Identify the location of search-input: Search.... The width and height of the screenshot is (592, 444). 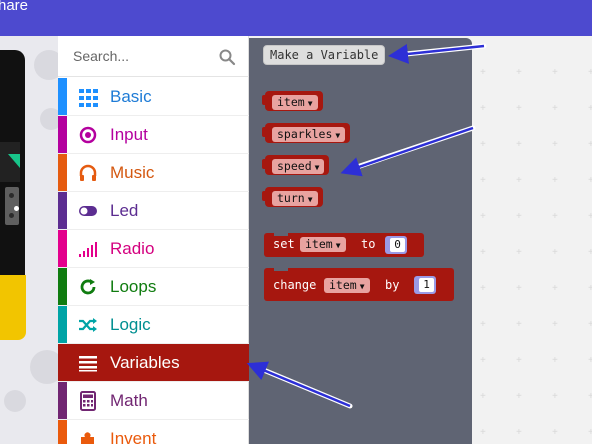
(101, 56).